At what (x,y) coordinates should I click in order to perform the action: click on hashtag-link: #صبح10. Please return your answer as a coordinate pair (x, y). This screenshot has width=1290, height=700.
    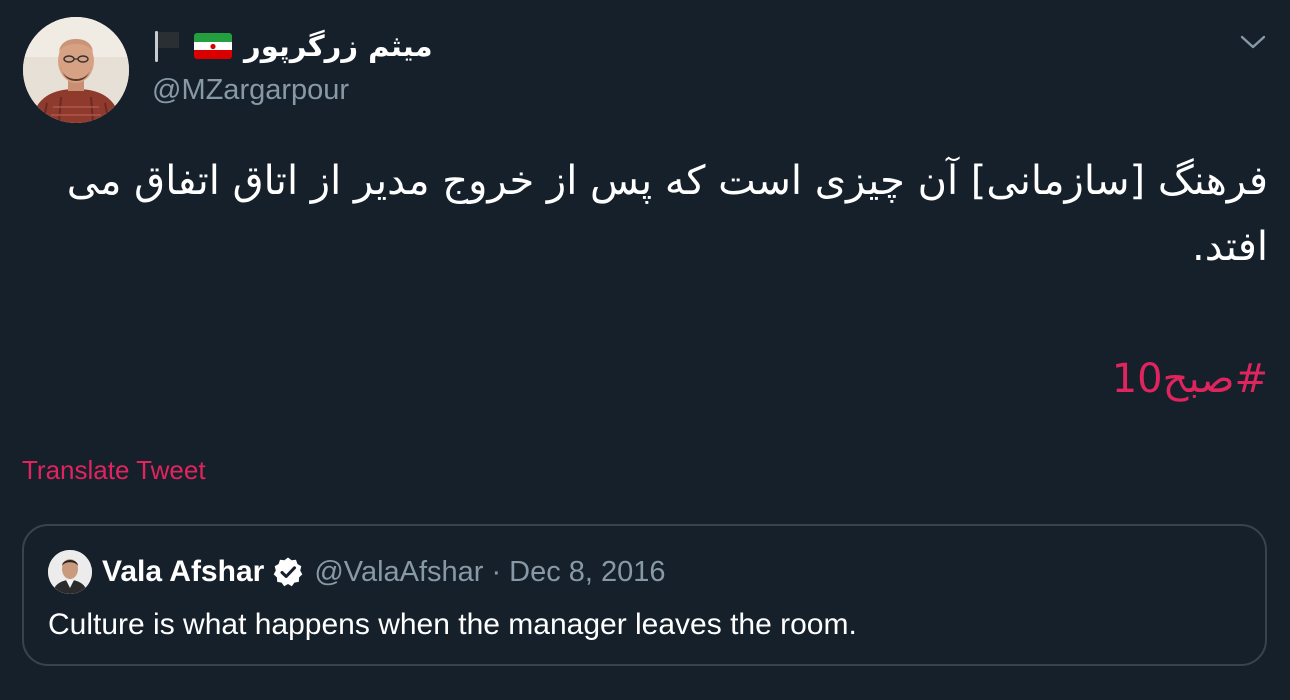
    Looking at the image, I should click on (1190, 379).